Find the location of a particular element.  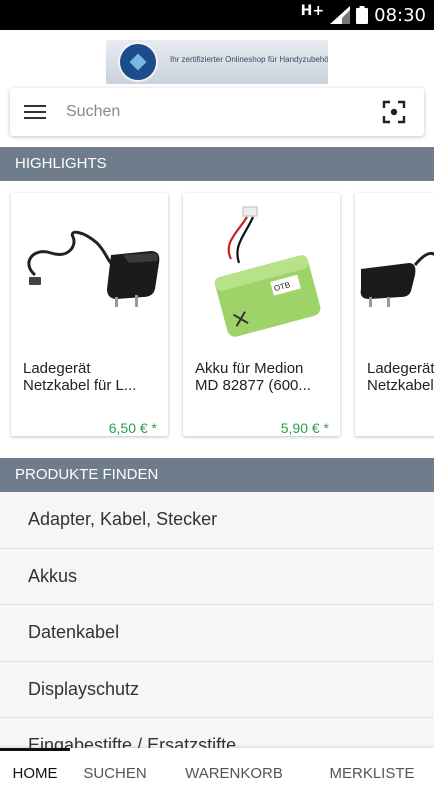

product-price: 5,90 € * is located at coordinates (304, 428).